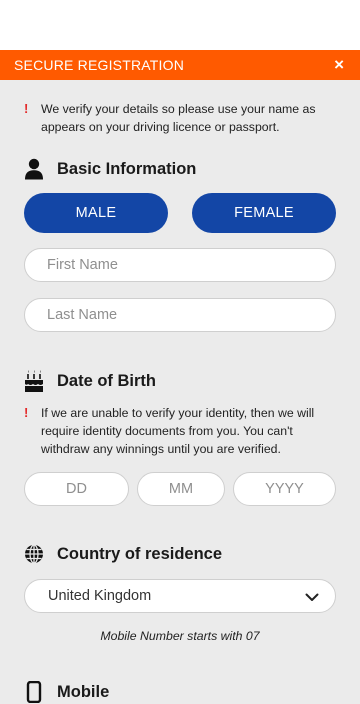  Describe the element at coordinates (180, 596) in the screenshot. I see `country-select: United Kingdom` at that location.